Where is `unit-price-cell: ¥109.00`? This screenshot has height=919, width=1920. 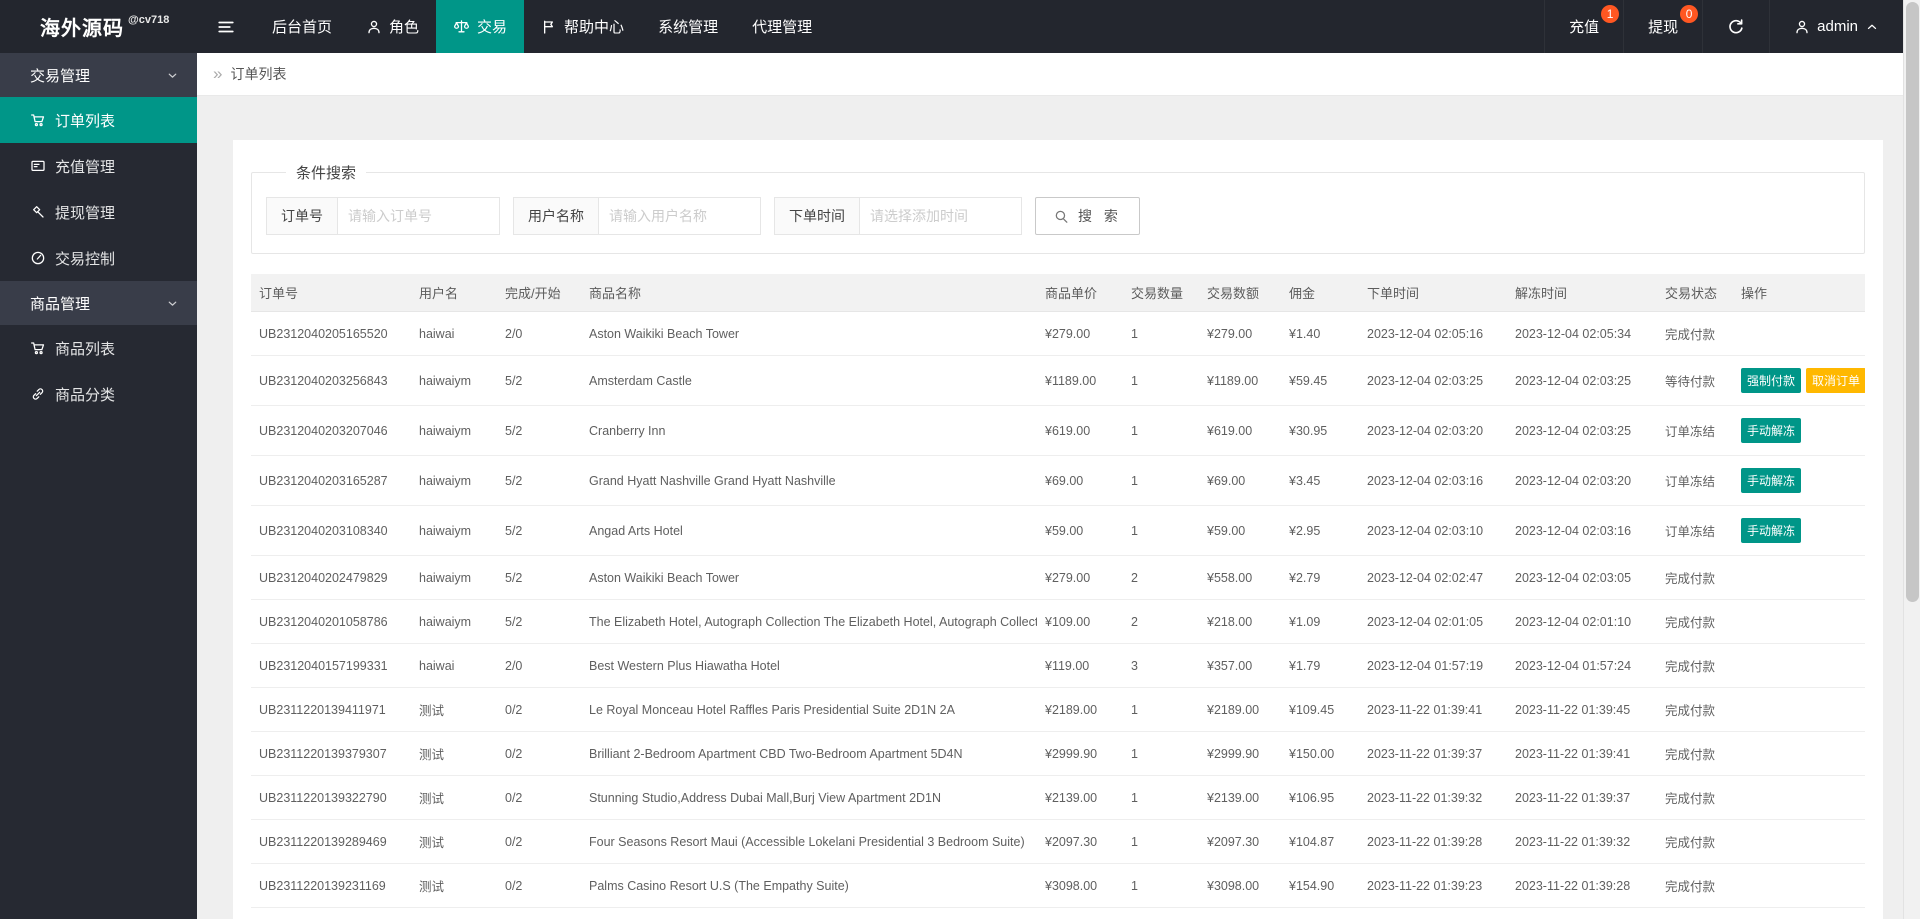
unit-price-cell: ¥109.00 is located at coordinates (1080, 621).